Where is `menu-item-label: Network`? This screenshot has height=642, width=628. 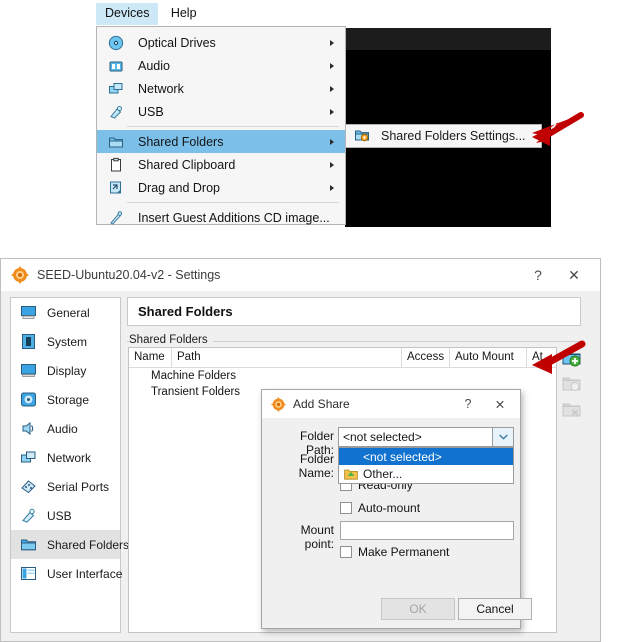 menu-item-label: Network is located at coordinates (161, 88).